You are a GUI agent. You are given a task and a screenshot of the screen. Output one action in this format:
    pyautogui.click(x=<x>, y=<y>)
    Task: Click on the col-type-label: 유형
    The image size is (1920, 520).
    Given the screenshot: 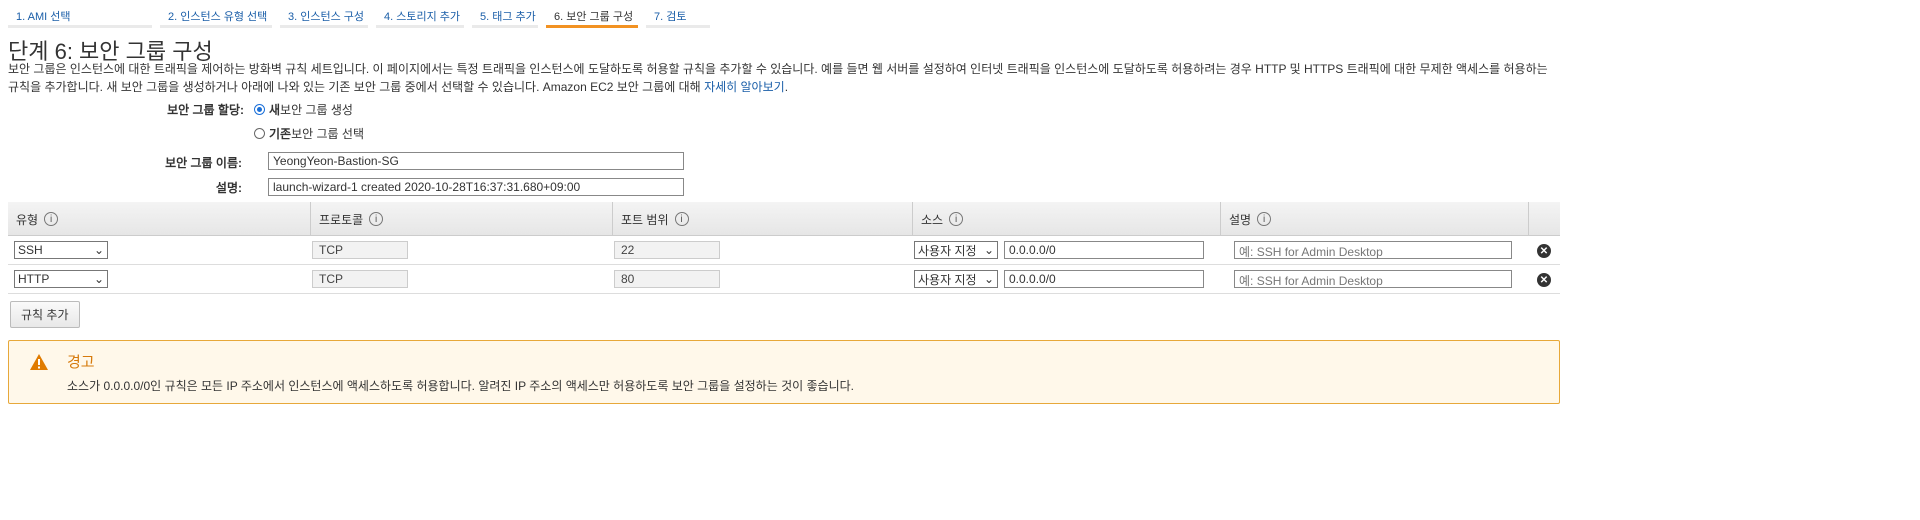 What is the action you would take?
    pyautogui.click(x=27, y=219)
    